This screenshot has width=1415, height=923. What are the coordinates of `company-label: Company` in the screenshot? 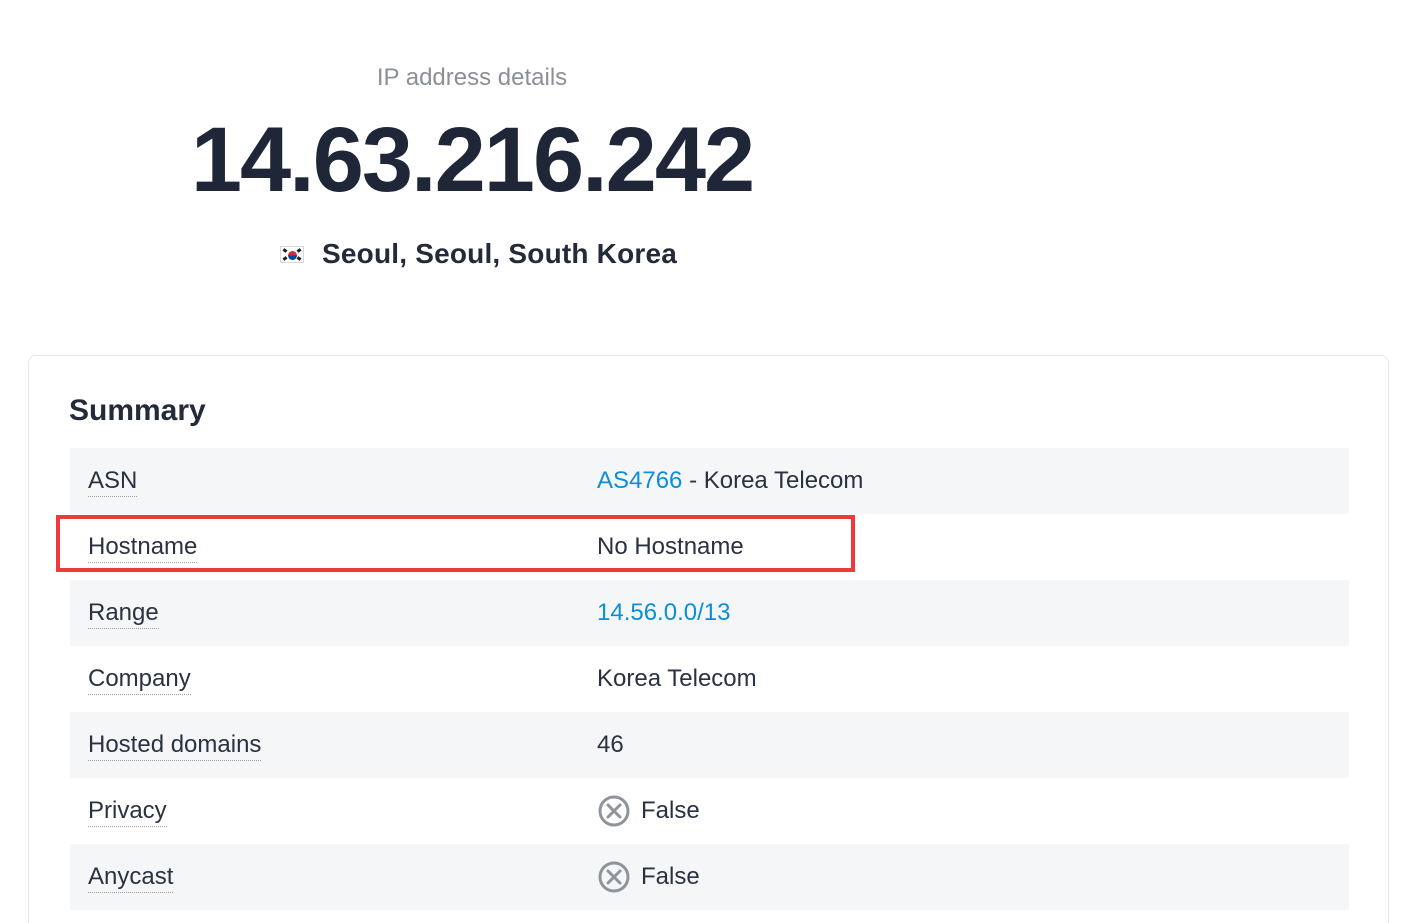 It's located at (139, 680).